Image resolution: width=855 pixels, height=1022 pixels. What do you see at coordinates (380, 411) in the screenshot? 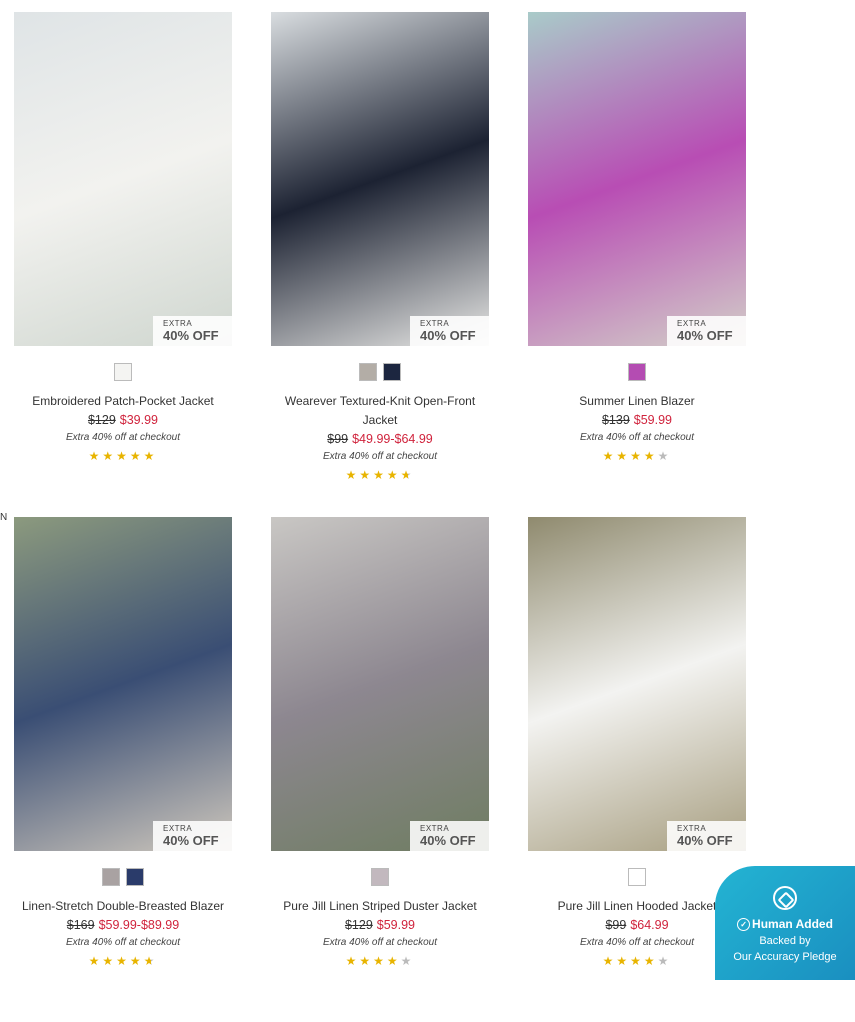
I see `product-name: Wearever Textured-Knit Open-Front Jacket` at bounding box center [380, 411].